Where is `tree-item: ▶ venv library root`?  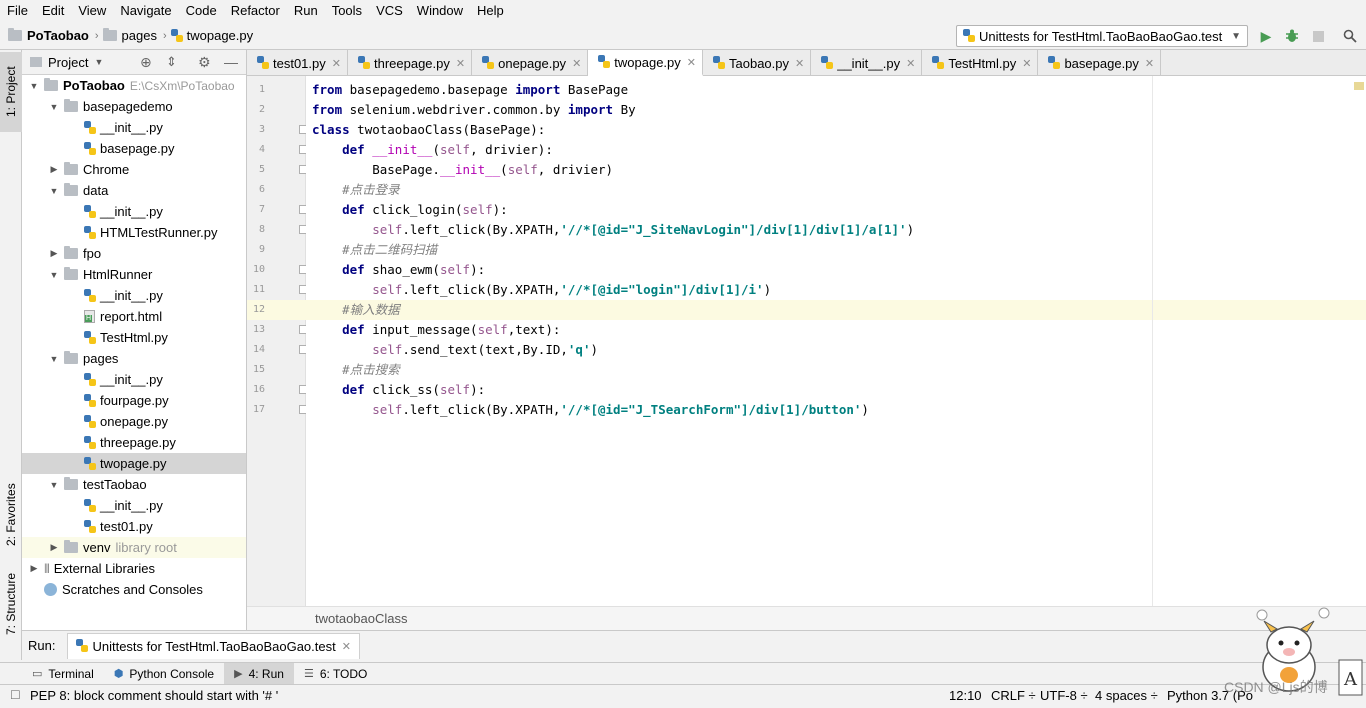
tree-item: ▶ venv library root is located at coordinates (134, 547).